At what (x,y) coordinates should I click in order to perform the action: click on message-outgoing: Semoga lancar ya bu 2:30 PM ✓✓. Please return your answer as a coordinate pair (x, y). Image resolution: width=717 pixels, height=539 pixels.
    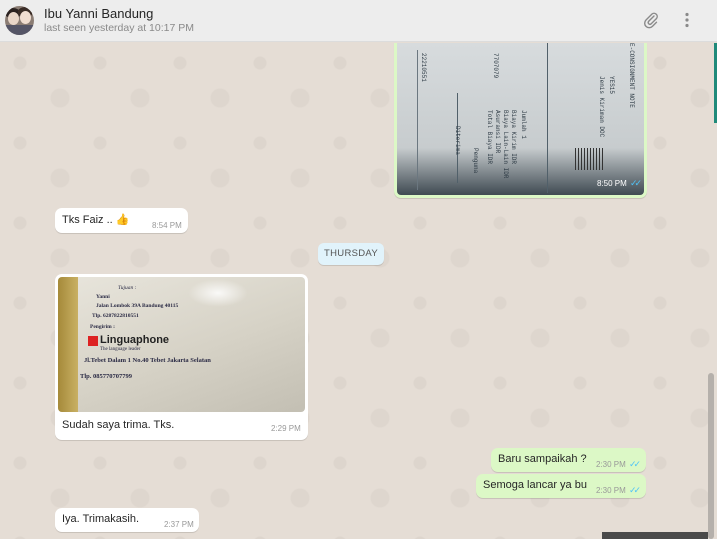
    Looking at the image, I should click on (561, 486).